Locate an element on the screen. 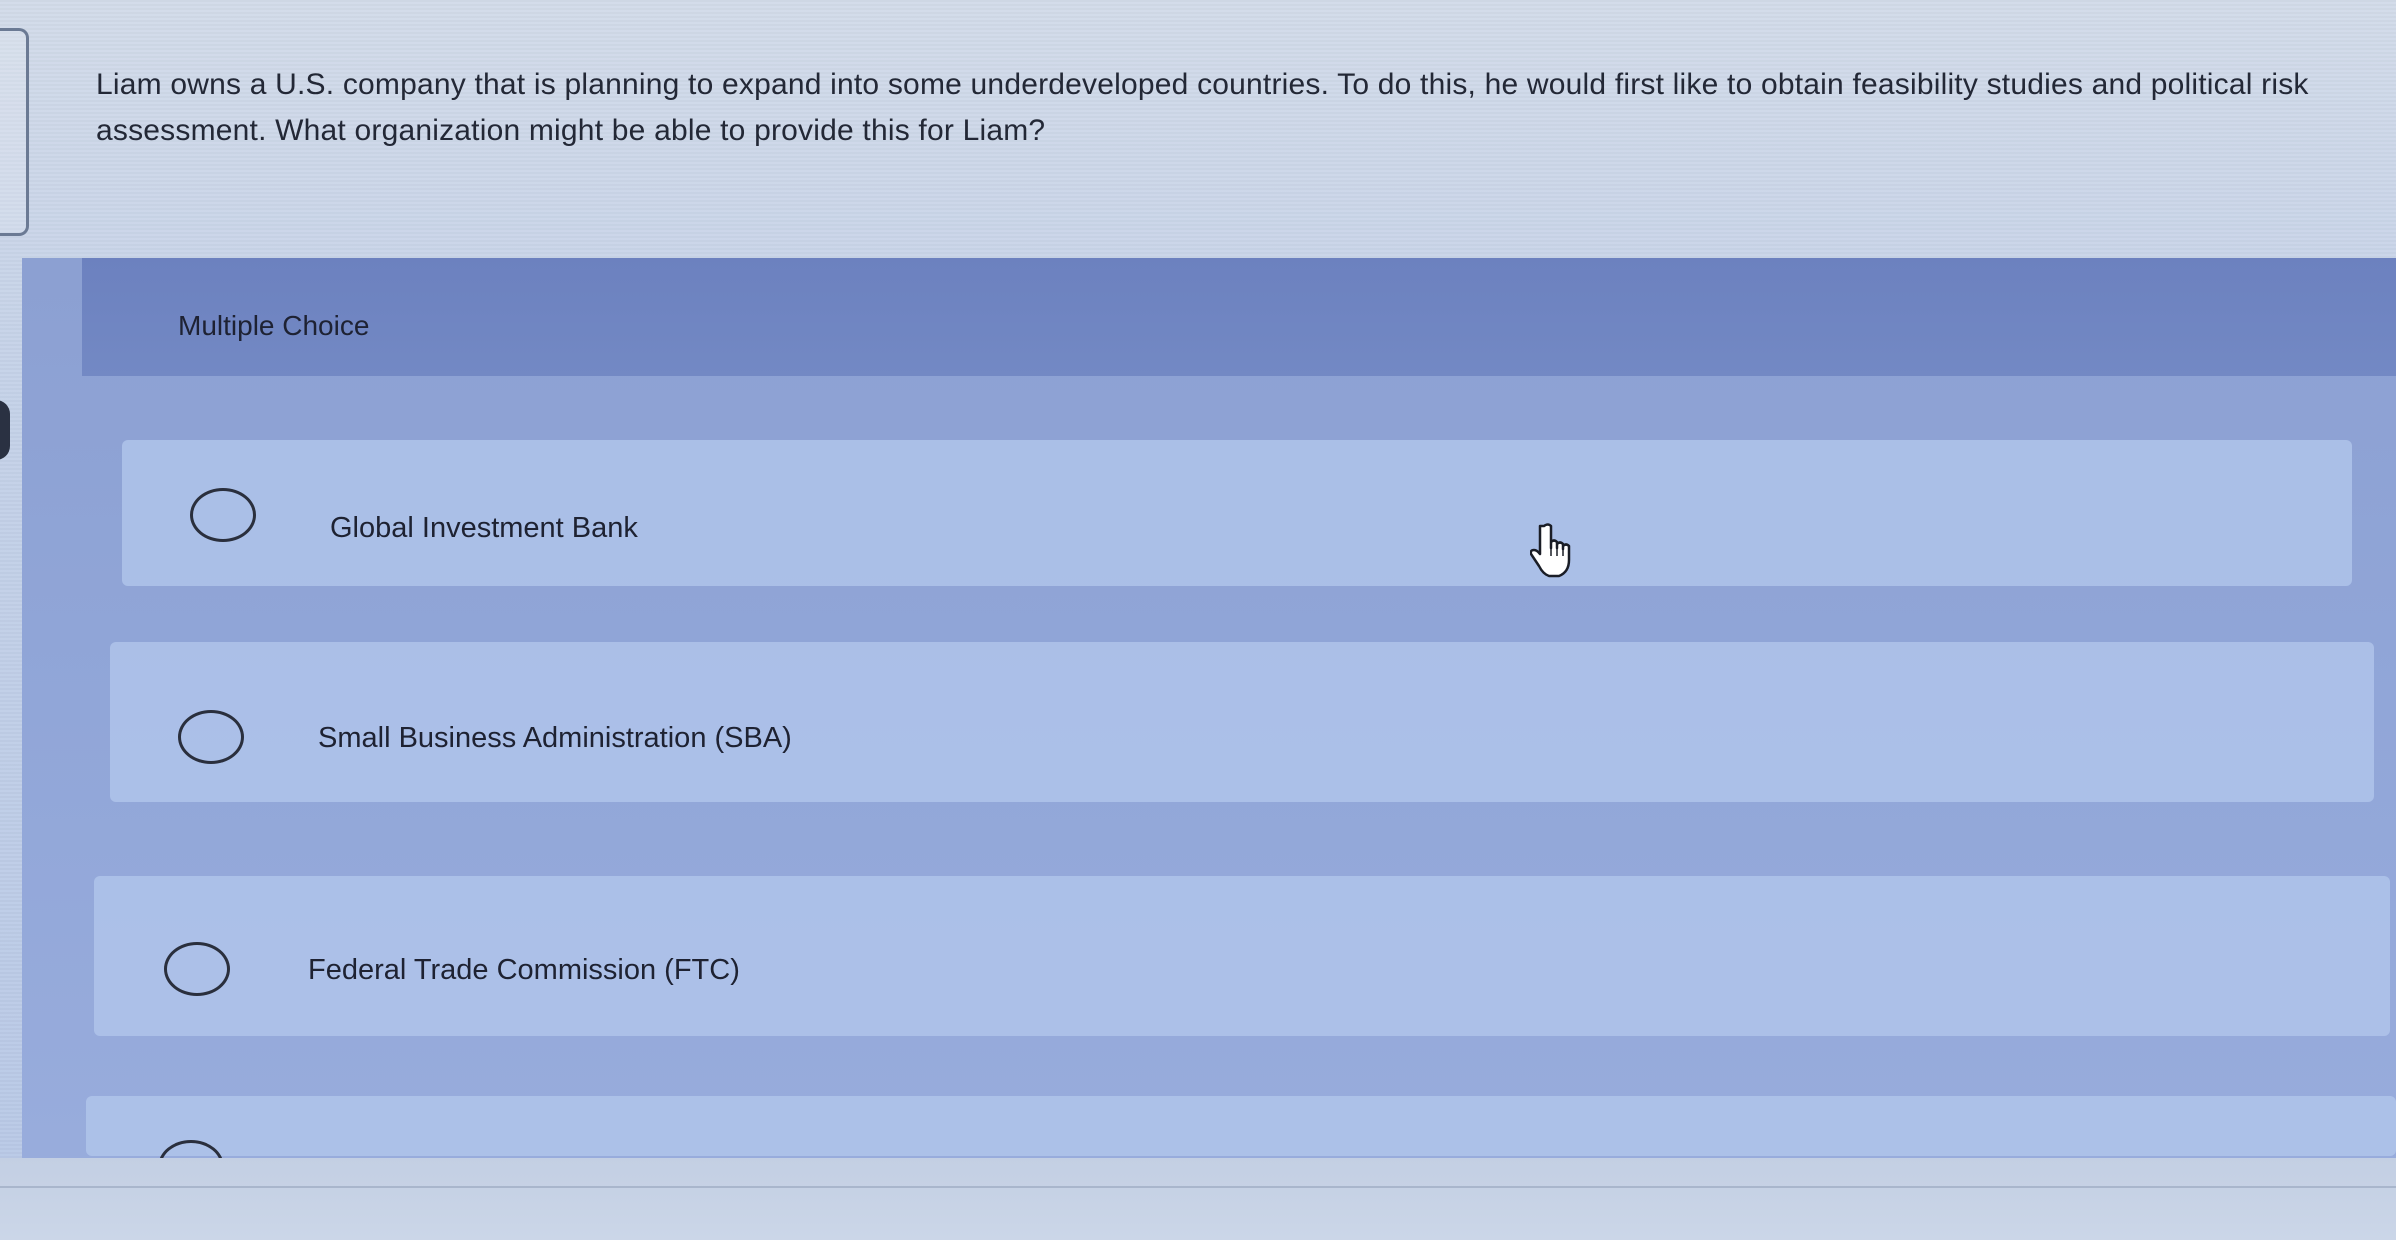 The width and height of the screenshot is (2396, 1240). multiple-choice-label: Multiple Choice is located at coordinates (274, 325).